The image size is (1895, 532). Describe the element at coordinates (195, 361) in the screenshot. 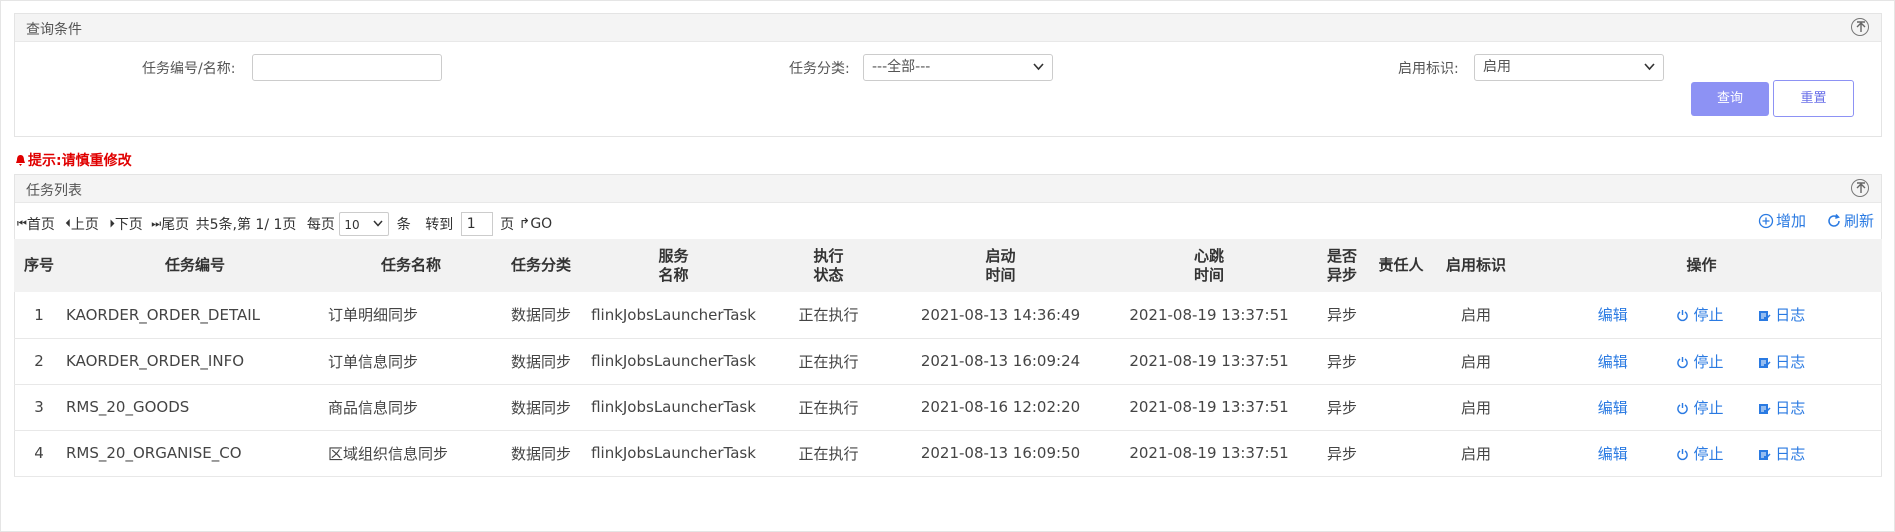

I see `task-code: KAORDER_ORDER_INFO` at that location.